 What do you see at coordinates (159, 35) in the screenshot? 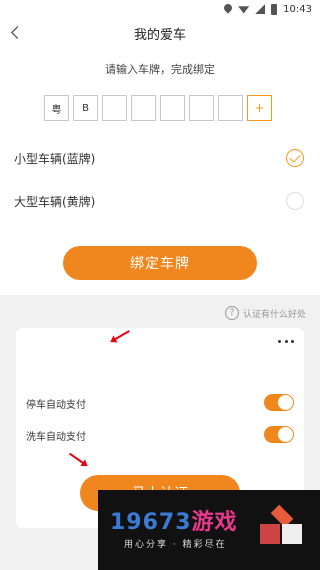
I see `page-title: 我的爱车` at bounding box center [159, 35].